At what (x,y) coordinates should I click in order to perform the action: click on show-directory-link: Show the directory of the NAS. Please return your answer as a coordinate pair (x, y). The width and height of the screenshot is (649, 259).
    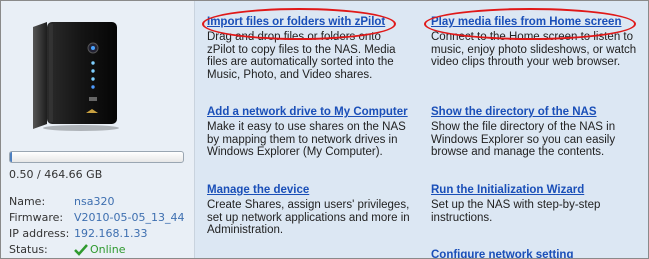
    Looking at the image, I should click on (538, 112).